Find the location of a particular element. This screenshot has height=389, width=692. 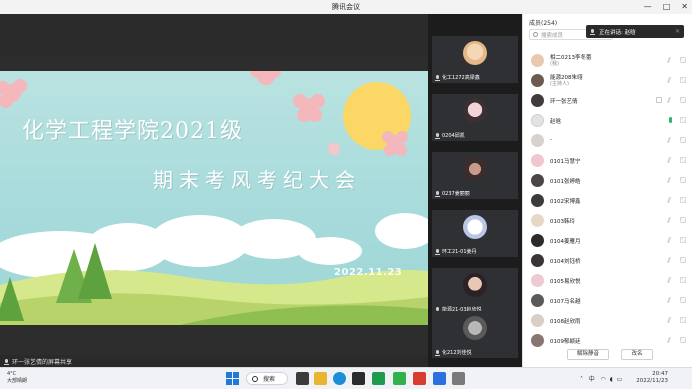

taskbar-search-label: 搜索 is located at coordinates (269, 379).